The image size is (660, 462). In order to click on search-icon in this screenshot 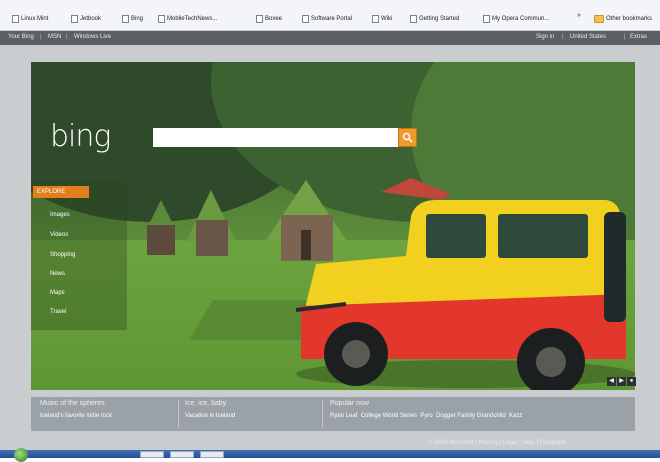, I will do `click(407, 137)`.